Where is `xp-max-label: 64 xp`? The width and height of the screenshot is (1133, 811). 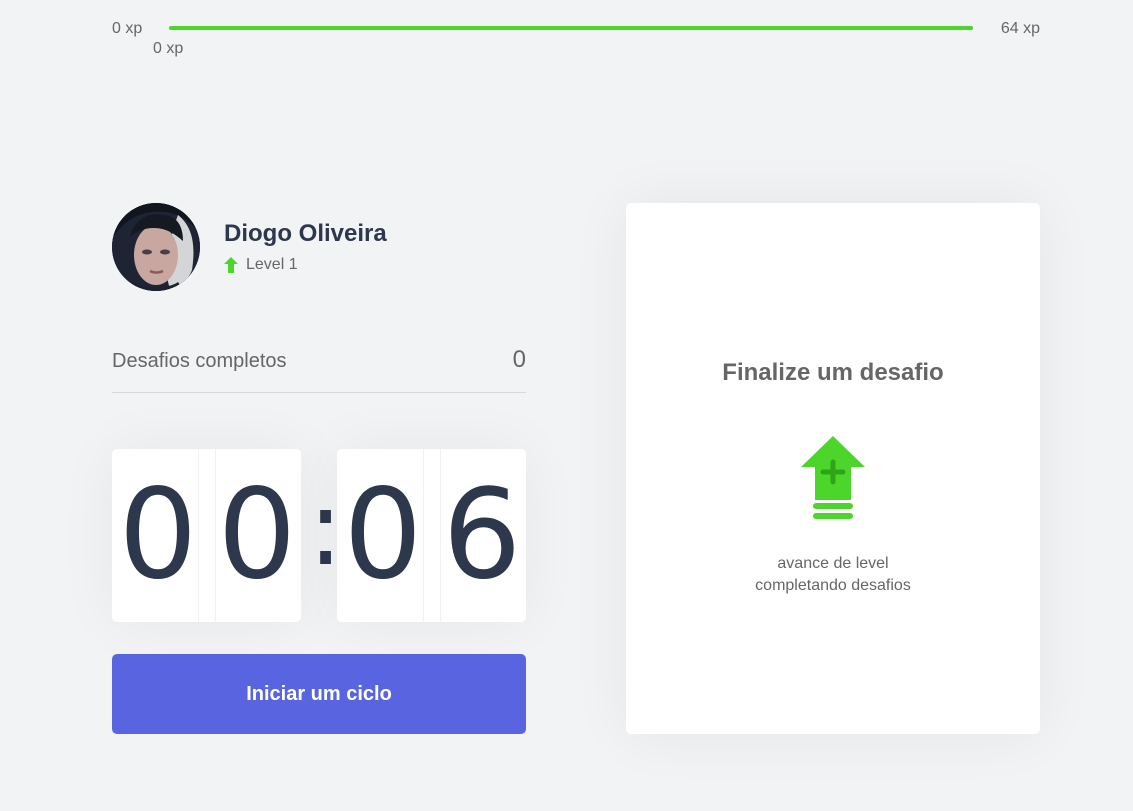 xp-max-label: 64 xp is located at coordinates (1020, 28).